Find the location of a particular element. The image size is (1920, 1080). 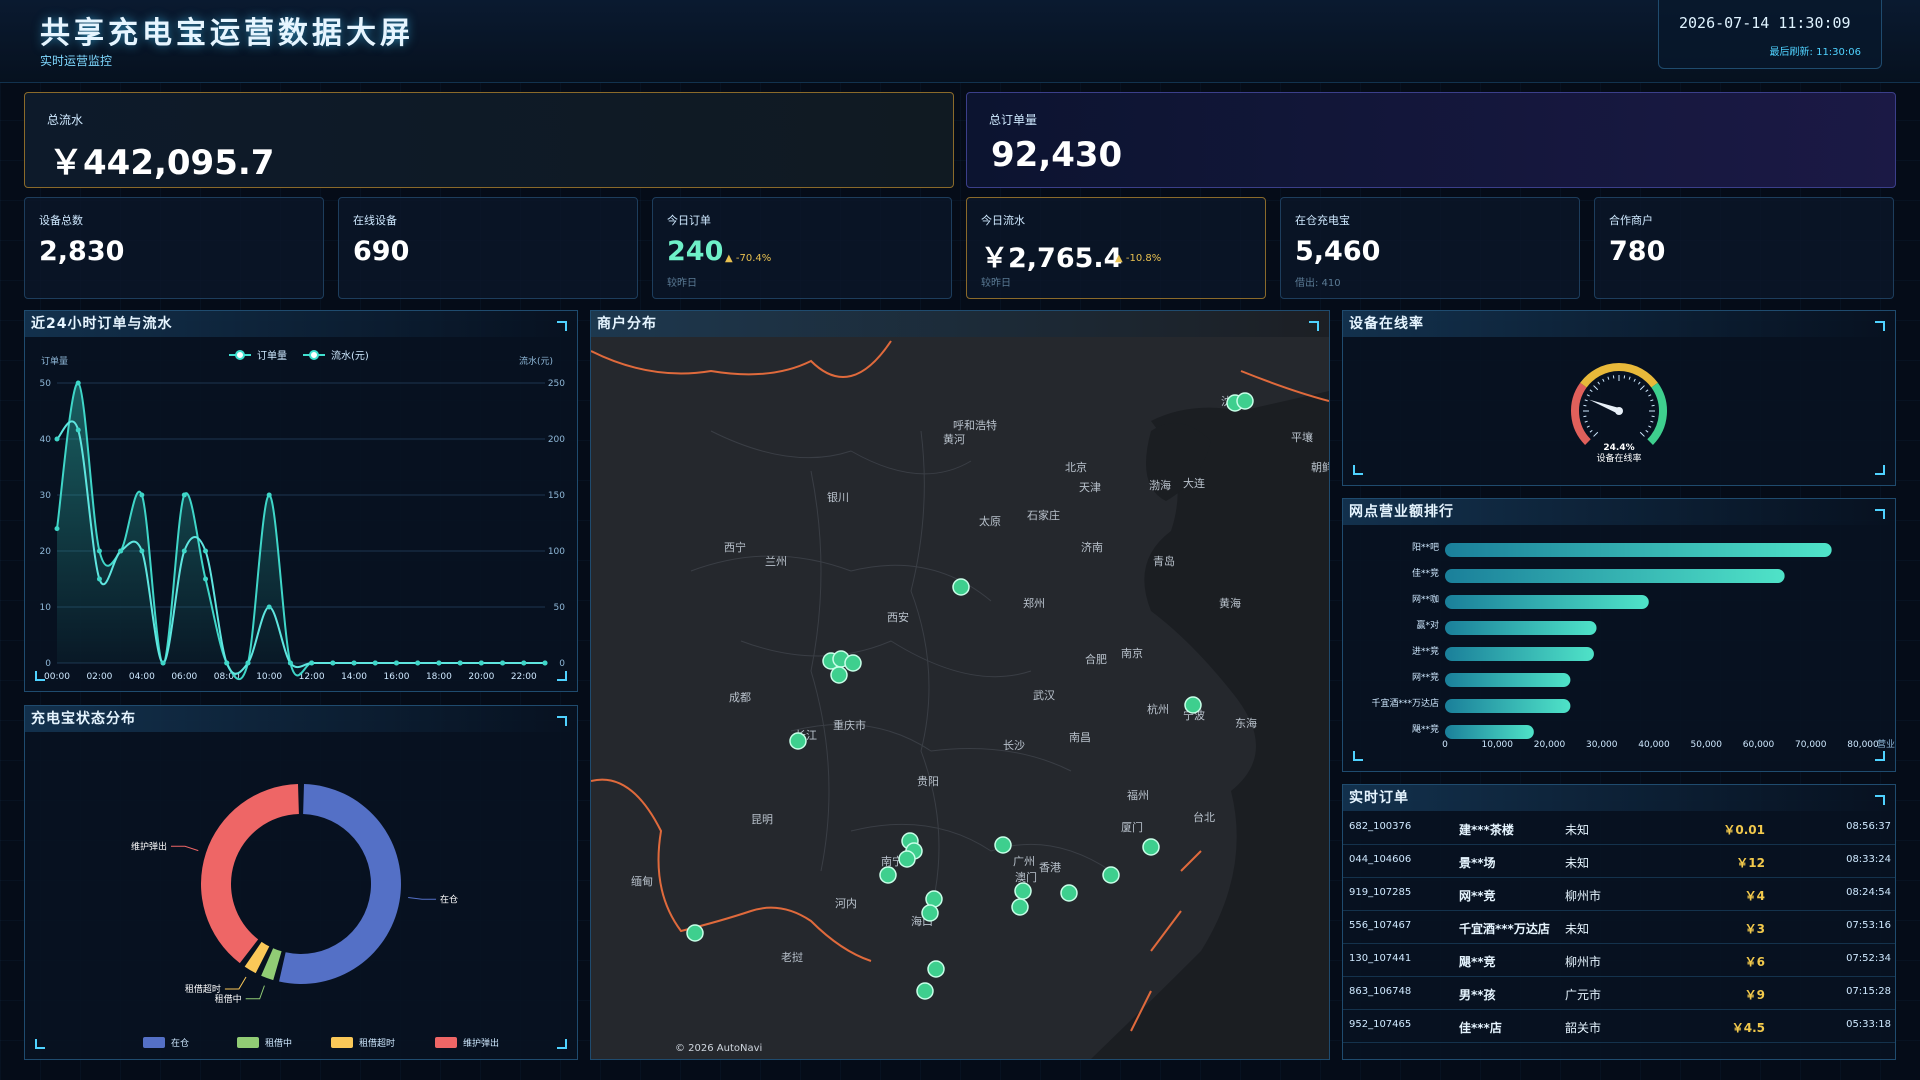

table-row: 919_107285 网**竞 柳州市 ￥4 08:24:54 is located at coordinates (1619, 894).